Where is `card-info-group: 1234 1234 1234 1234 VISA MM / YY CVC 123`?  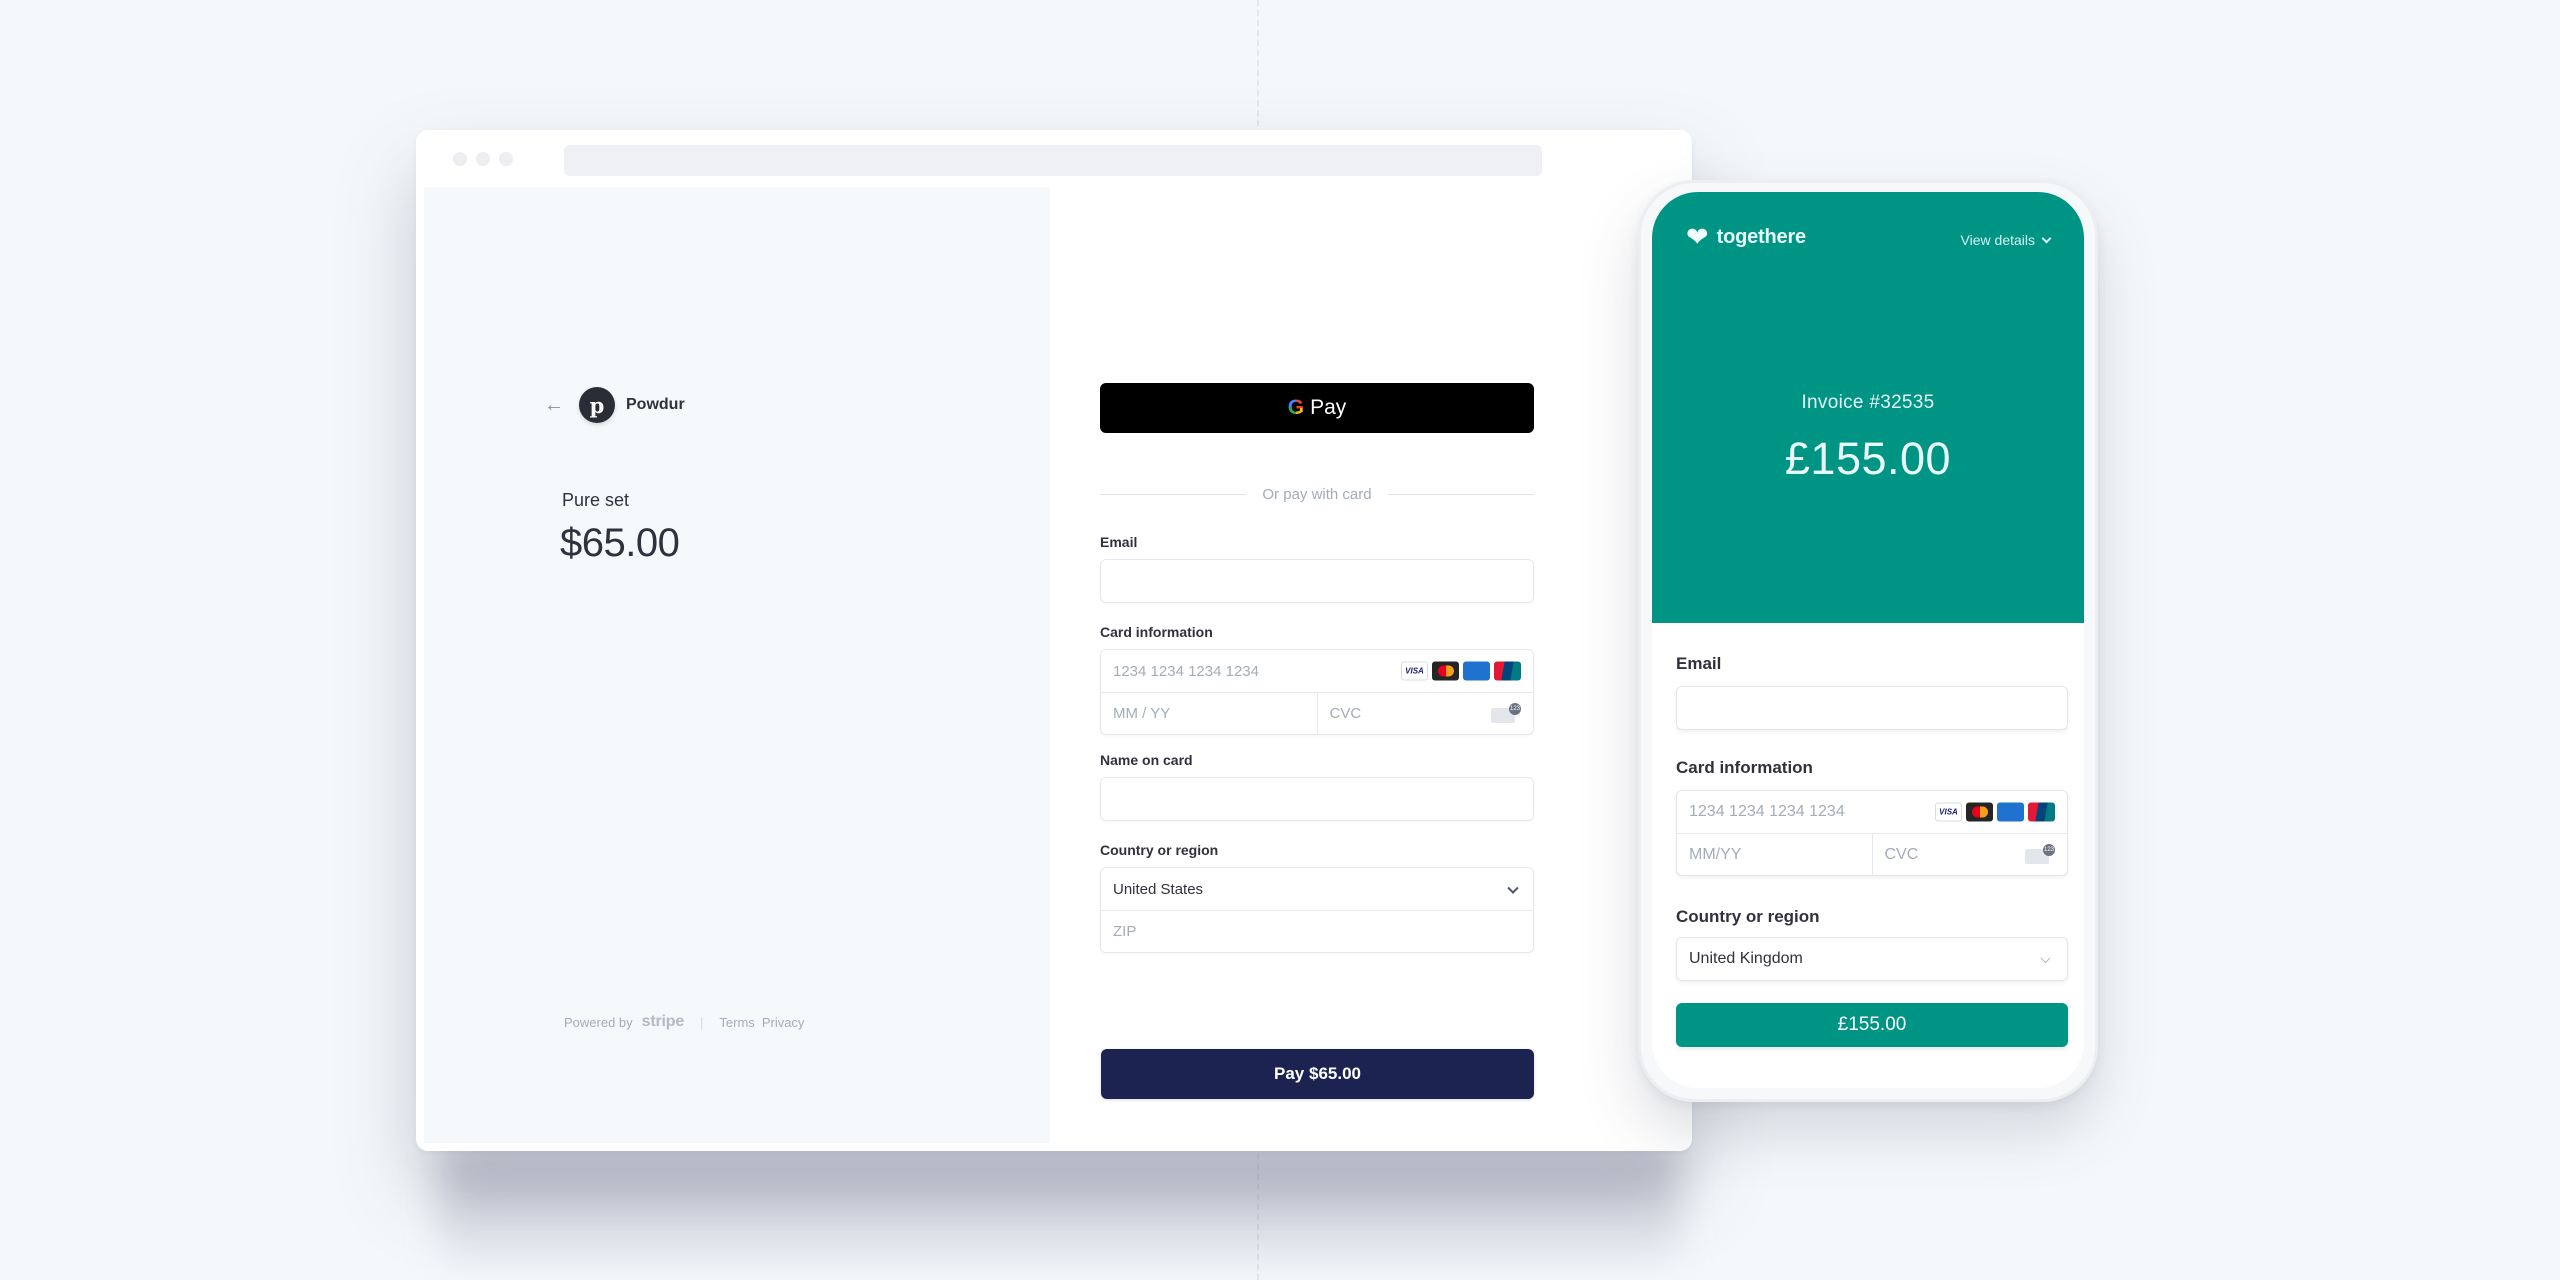
card-info-group: 1234 1234 1234 1234 VISA MM / YY CVC 123 is located at coordinates (1317, 692).